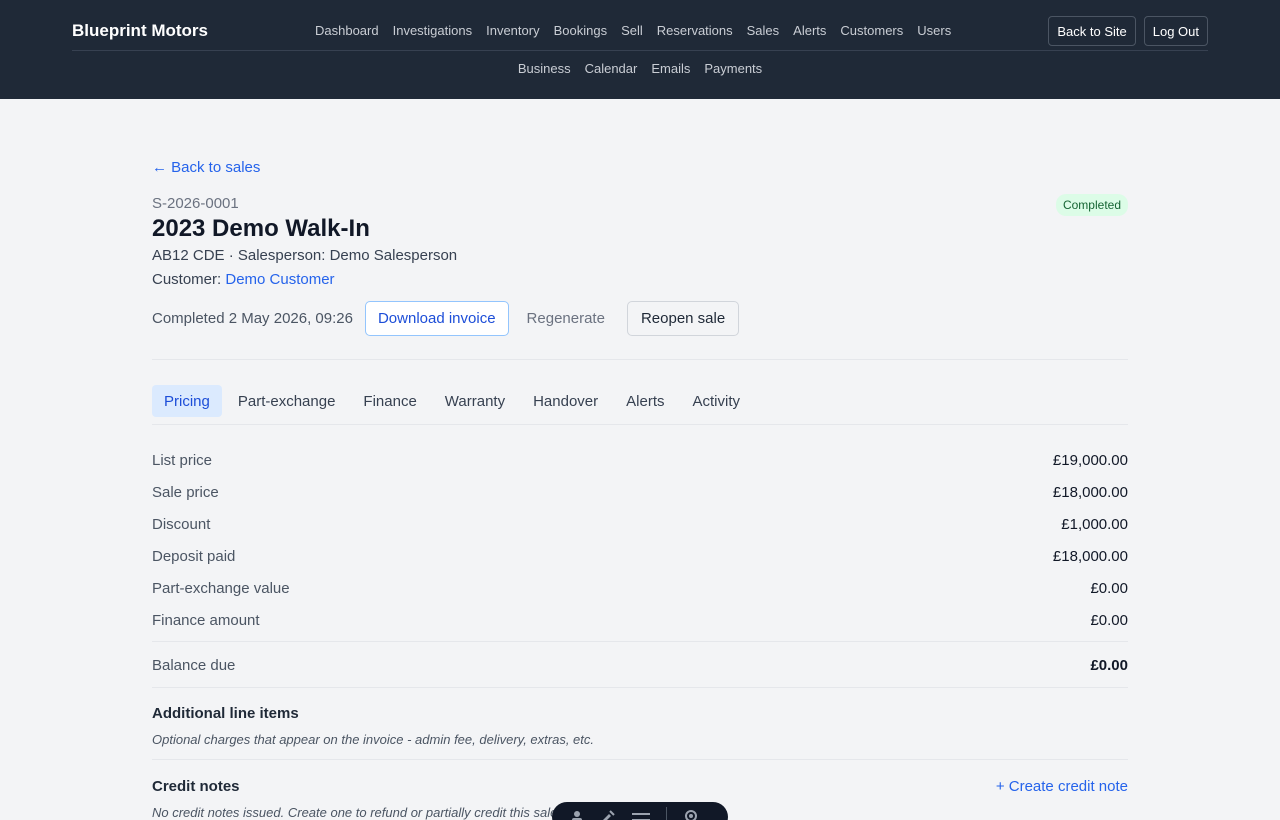 Image resolution: width=1280 pixels, height=820 pixels. Describe the element at coordinates (544, 68) in the screenshot. I see `nav-item-business: Business` at that location.